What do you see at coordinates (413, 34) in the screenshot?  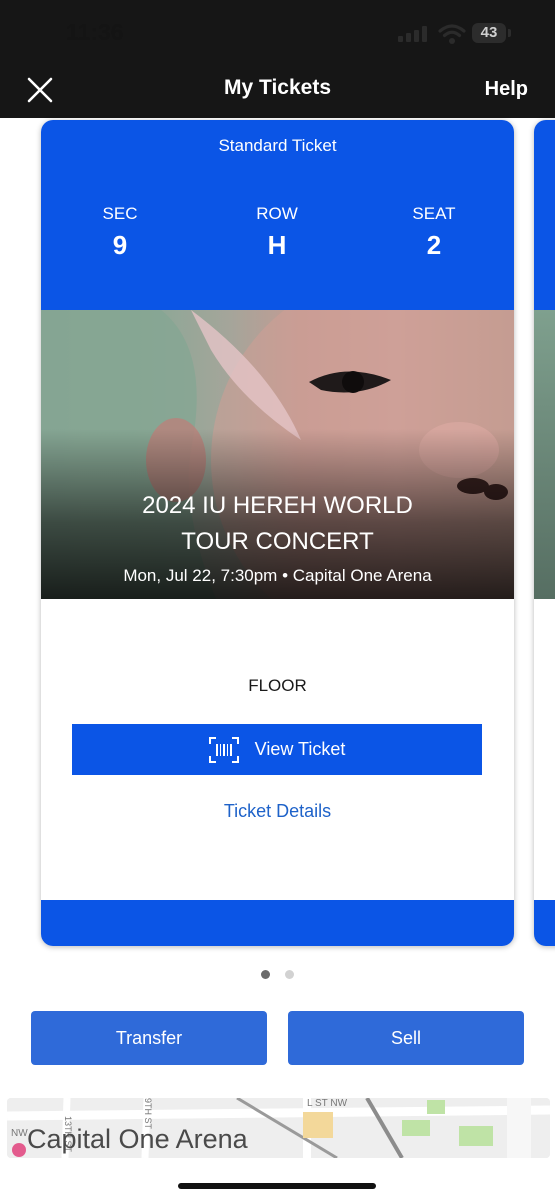 I see `signal-icon` at bounding box center [413, 34].